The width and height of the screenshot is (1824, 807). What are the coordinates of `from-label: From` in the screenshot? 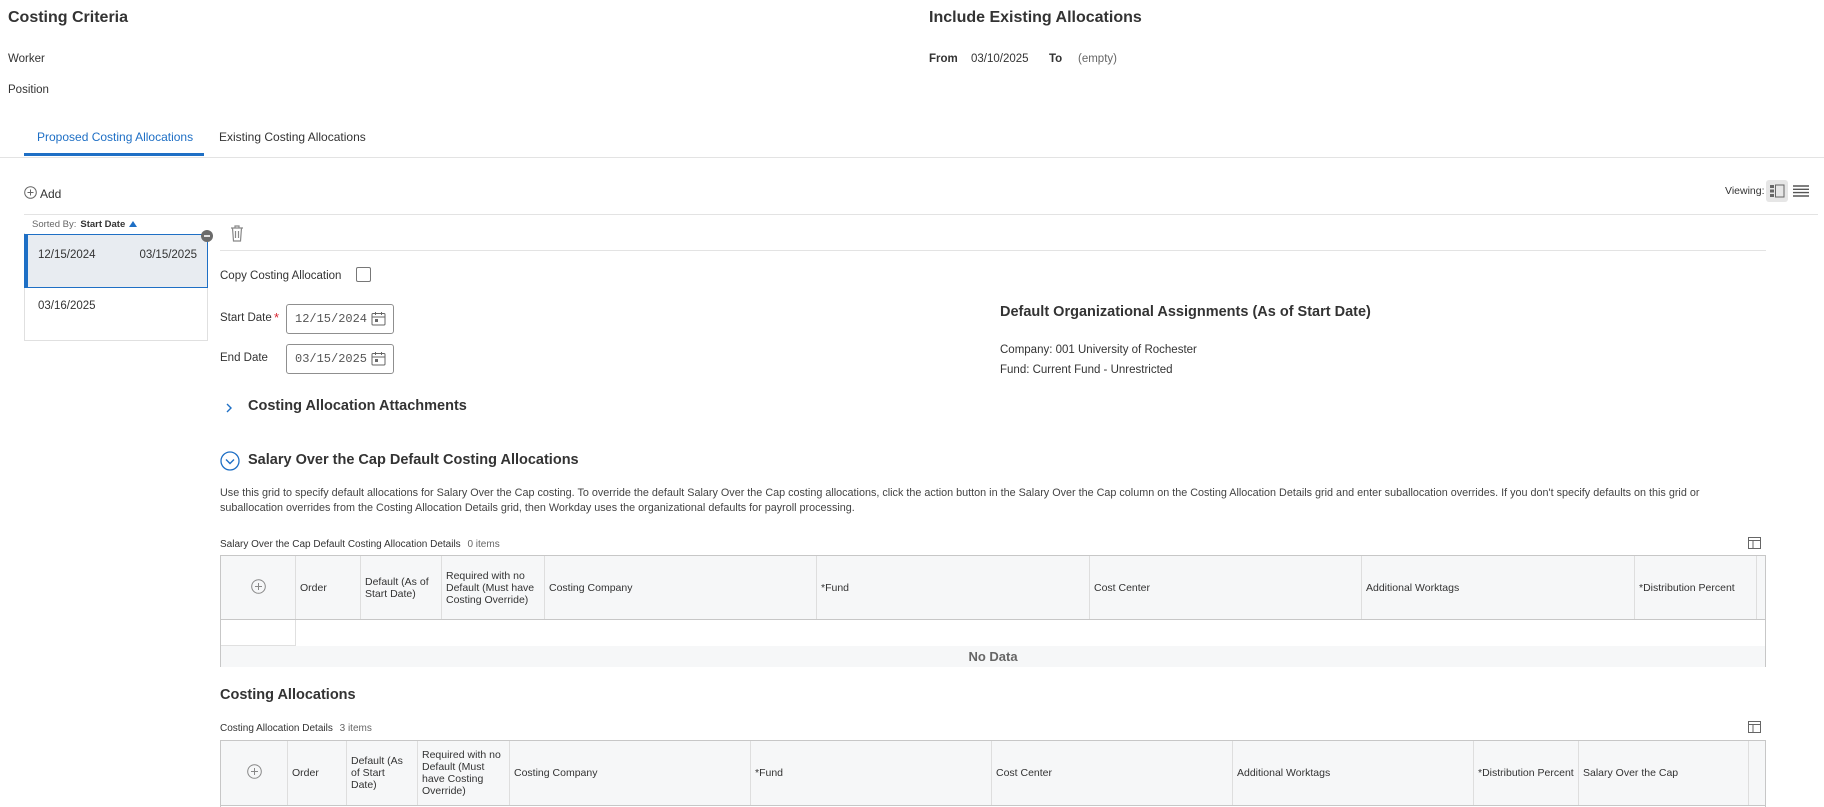 It's located at (943, 59).